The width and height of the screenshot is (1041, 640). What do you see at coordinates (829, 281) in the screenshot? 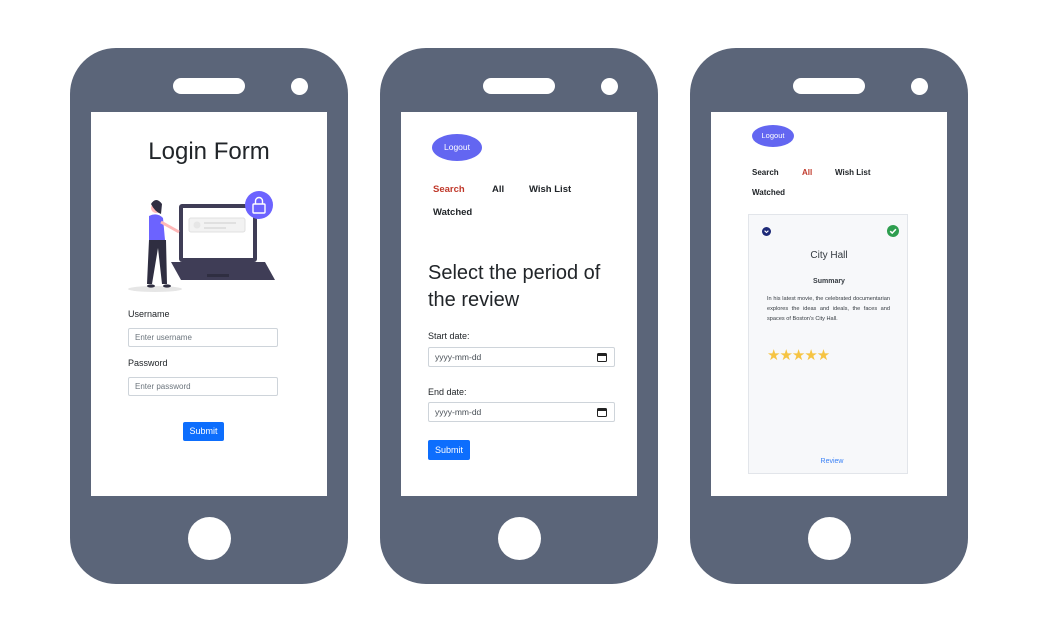
I see `summary-heading: Summary` at bounding box center [829, 281].